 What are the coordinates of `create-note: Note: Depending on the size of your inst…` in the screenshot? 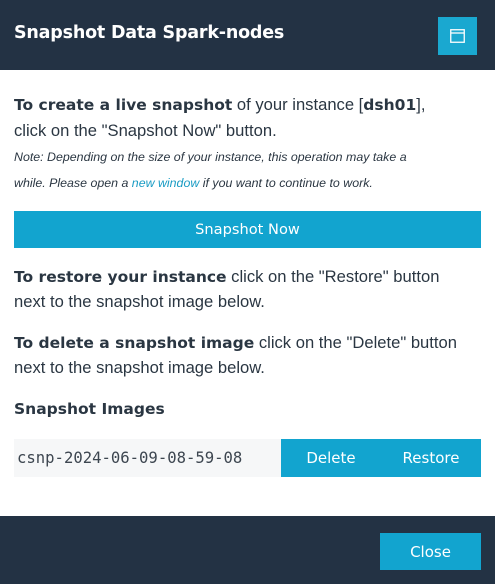 It's located at (210, 157).